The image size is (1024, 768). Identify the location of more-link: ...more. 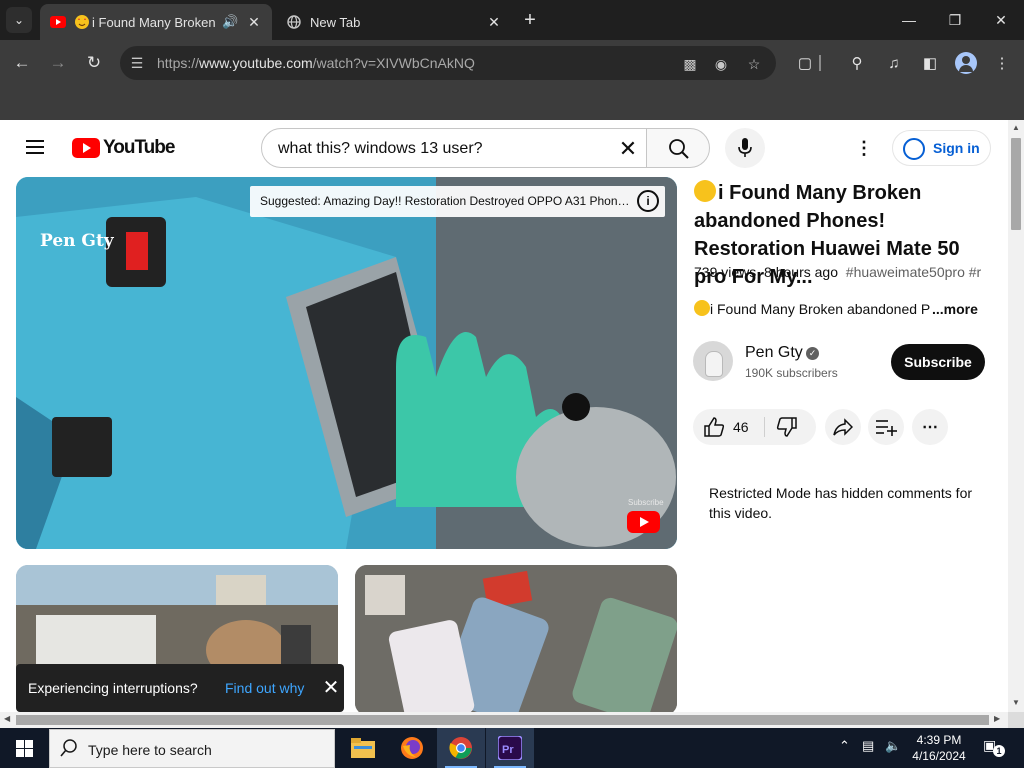
(955, 309).